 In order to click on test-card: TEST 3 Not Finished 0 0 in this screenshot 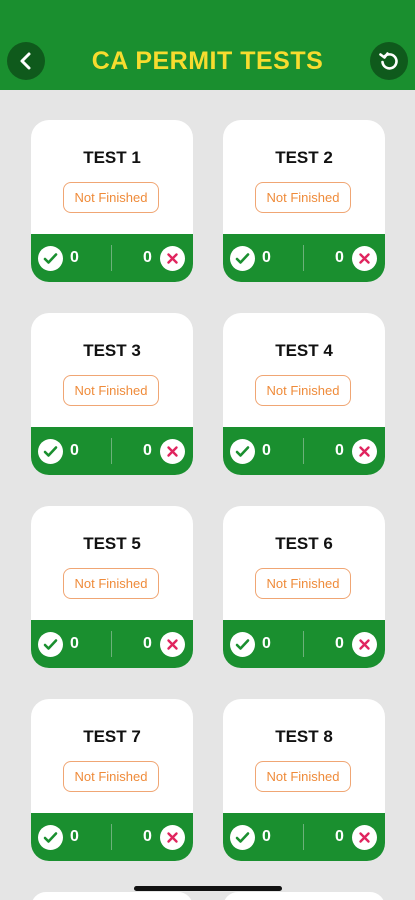, I will do `click(112, 394)`.